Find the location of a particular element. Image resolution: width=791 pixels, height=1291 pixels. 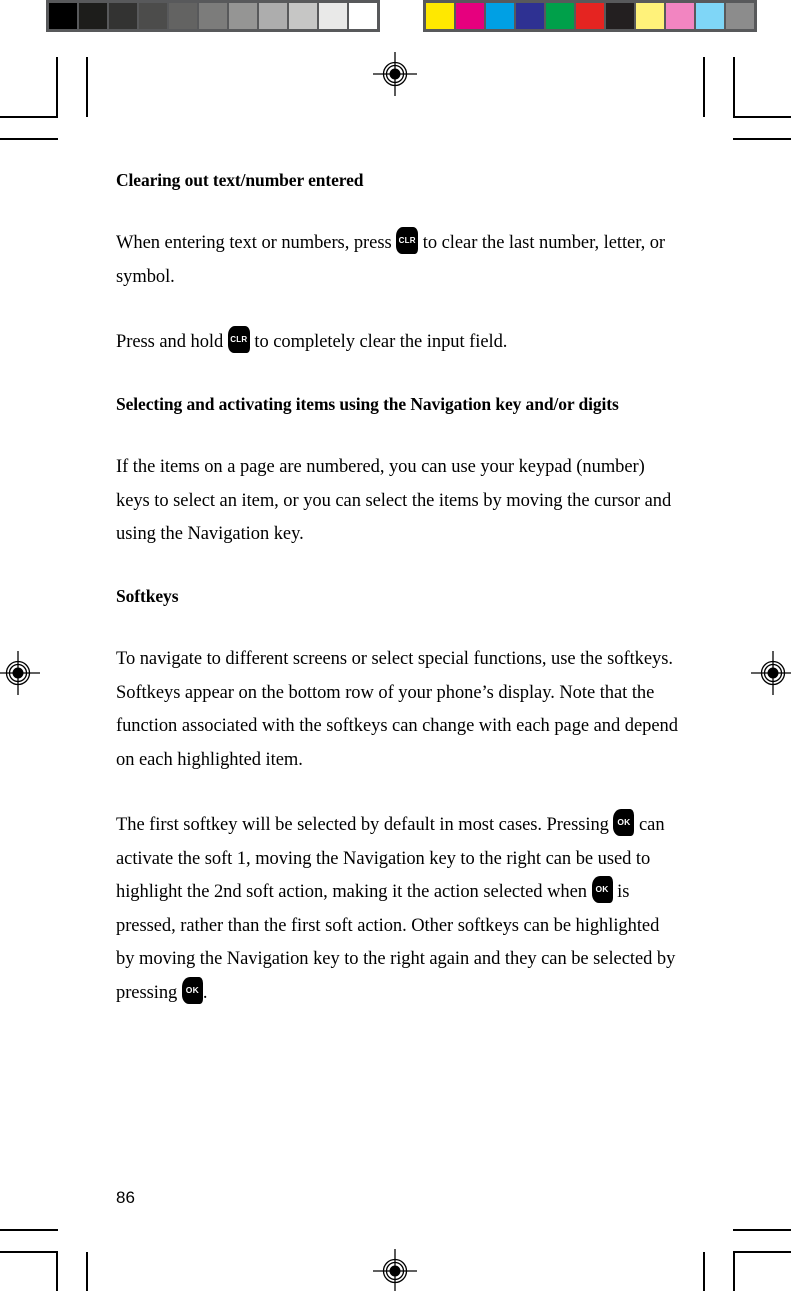

crop-mark-bottom-right-outer-horizontal is located at coordinates (762, 1252).